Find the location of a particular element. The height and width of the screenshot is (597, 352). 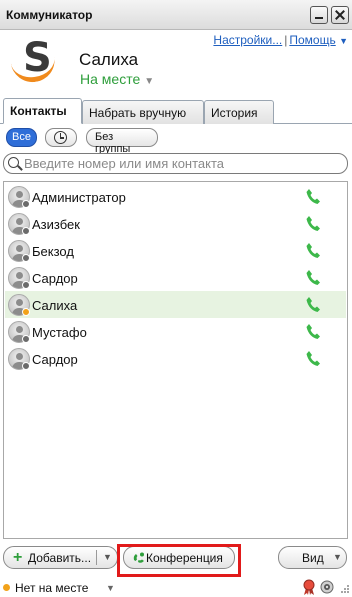

view-button: Вид ▼ is located at coordinates (312, 557).